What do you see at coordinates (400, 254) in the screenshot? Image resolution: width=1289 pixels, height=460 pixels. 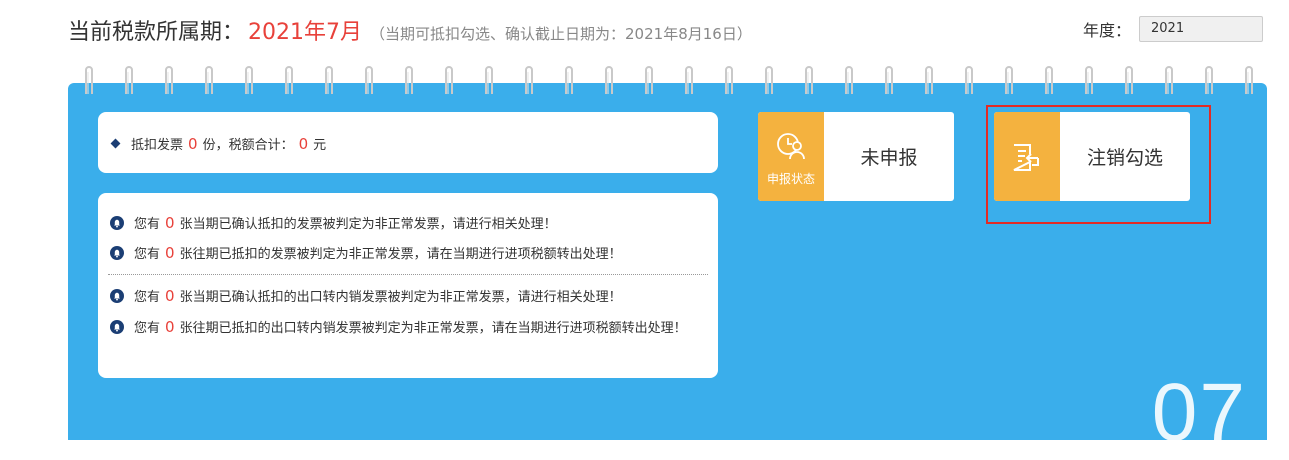 I see `alert-text: 张往期已抵扣的发票被判定为非正常发票，请在当期进行进项税额转出处理！` at bounding box center [400, 254].